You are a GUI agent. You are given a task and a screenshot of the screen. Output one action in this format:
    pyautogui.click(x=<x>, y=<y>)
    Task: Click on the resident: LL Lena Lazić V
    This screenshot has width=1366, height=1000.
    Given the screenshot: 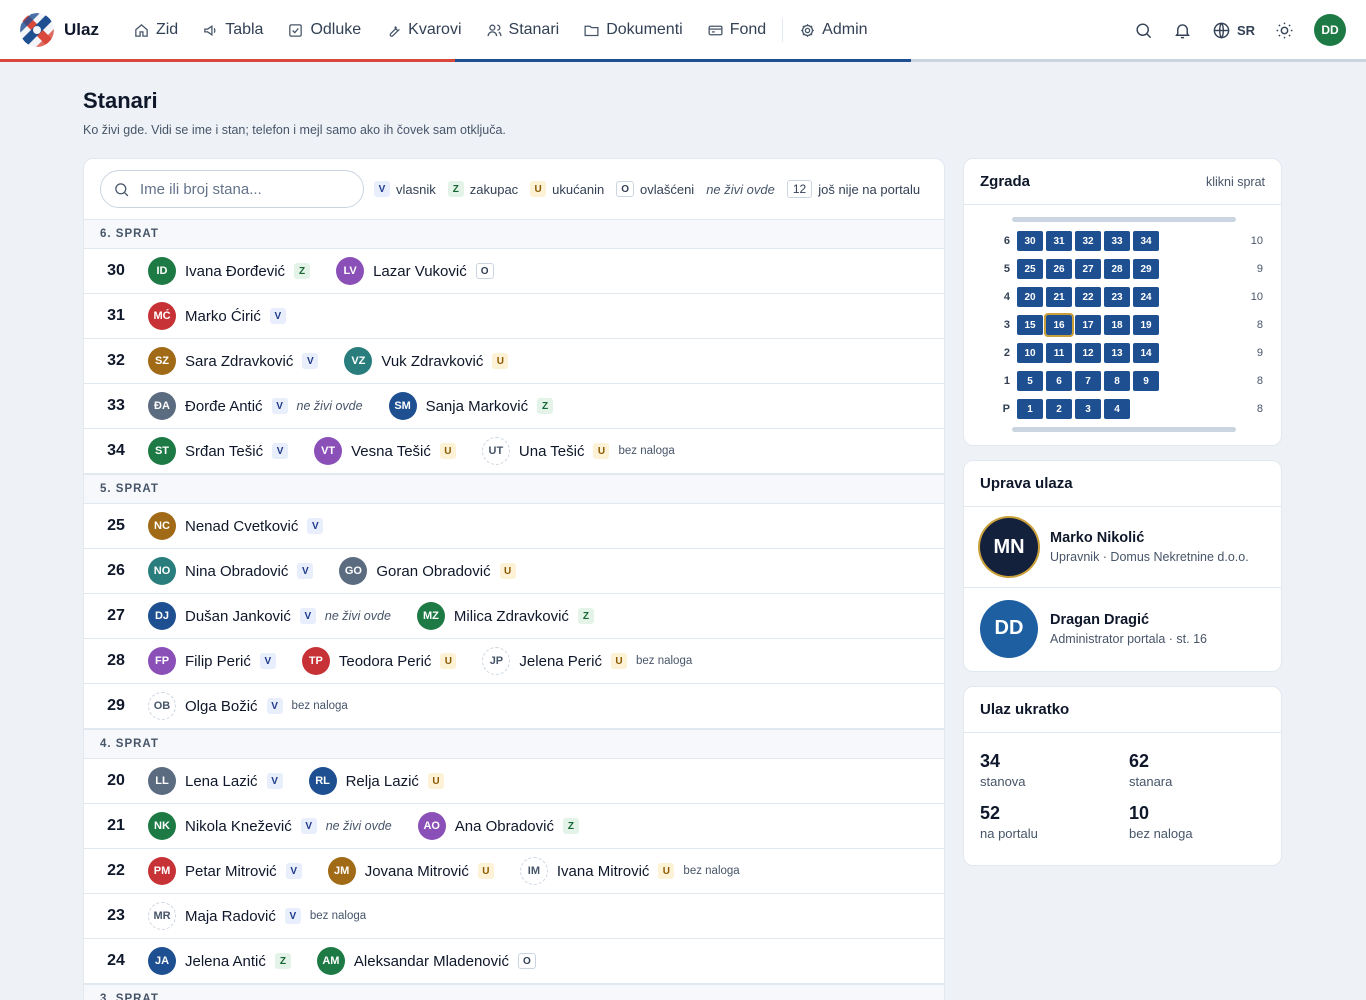 What is the action you would take?
    pyautogui.click(x=215, y=781)
    